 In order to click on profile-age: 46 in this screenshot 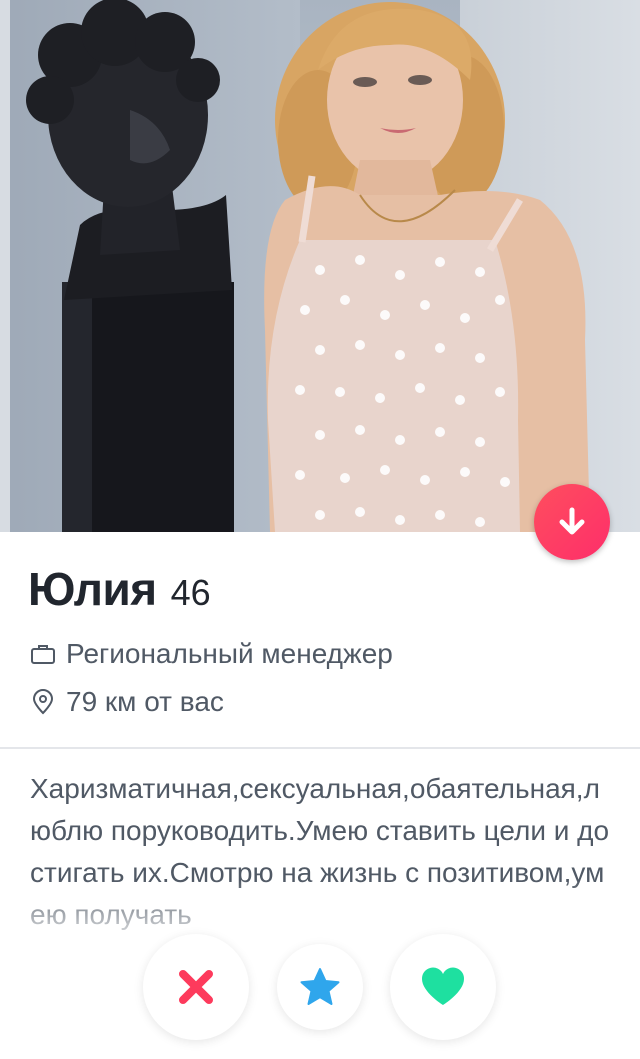, I will do `click(190, 592)`.